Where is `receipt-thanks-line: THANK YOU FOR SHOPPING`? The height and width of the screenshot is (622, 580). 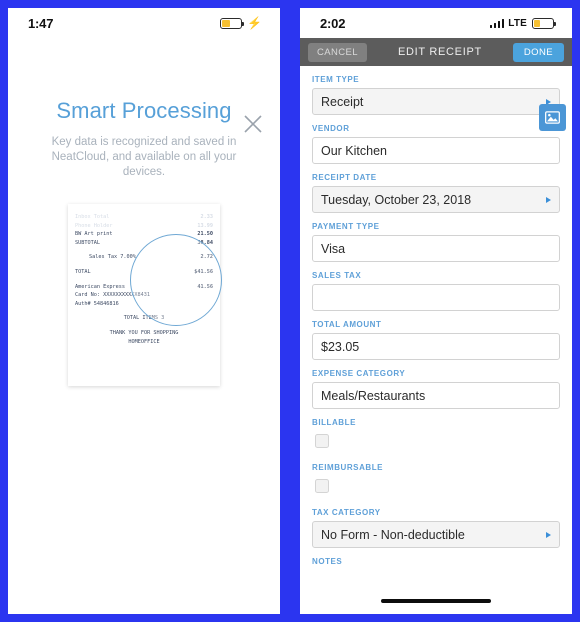 receipt-thanks-line: THANK YOU FOR SHOPPING is located at coordinates (144, 332).